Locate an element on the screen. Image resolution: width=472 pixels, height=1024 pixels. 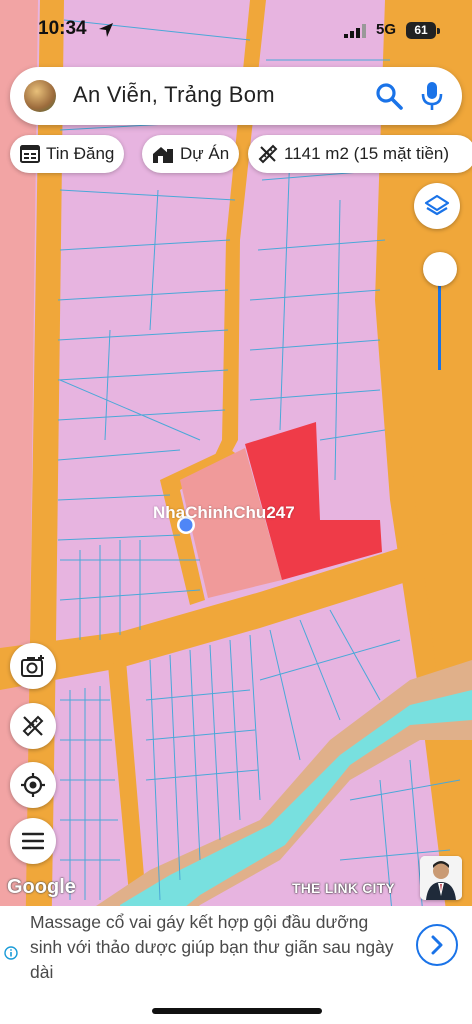
brand-label: THE LINK CITY is located at coordinates (343, 888).